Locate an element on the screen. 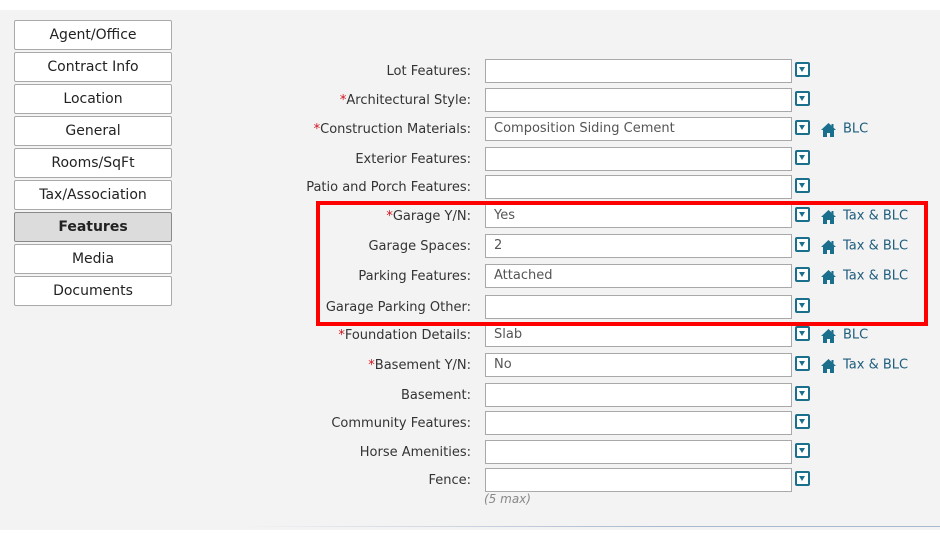 The width and height of the screenshot is (940, 533). nav-tab-media: Media is located at coordinates (93, 259).